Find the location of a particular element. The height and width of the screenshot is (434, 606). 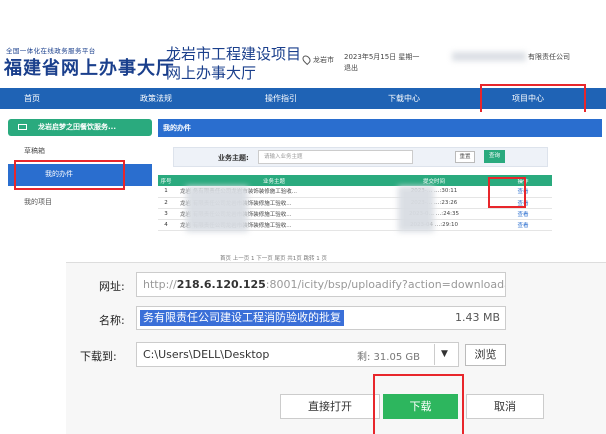

search-label: 业务主题: is located at coordinates (233, 158).